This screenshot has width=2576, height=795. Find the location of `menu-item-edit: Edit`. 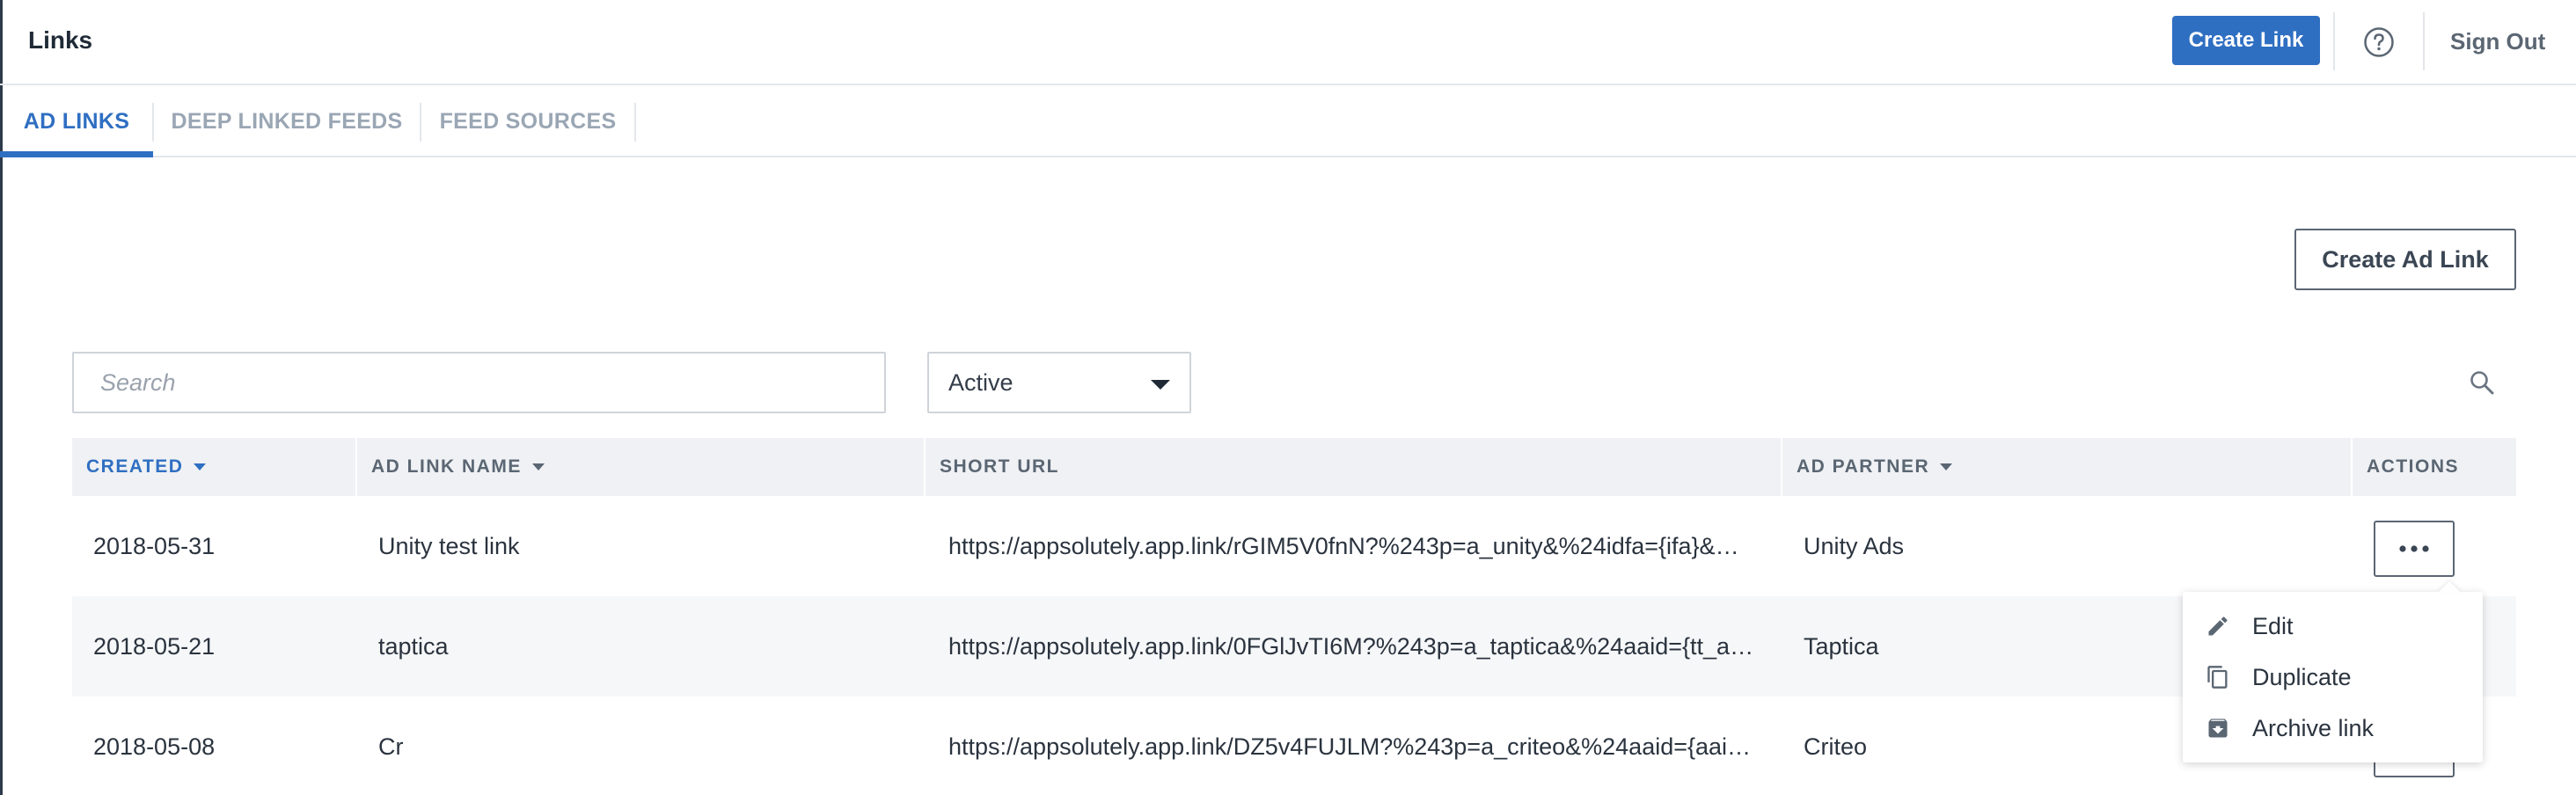

menu-item-edit: Edit is located at coordinates (2333, 626).